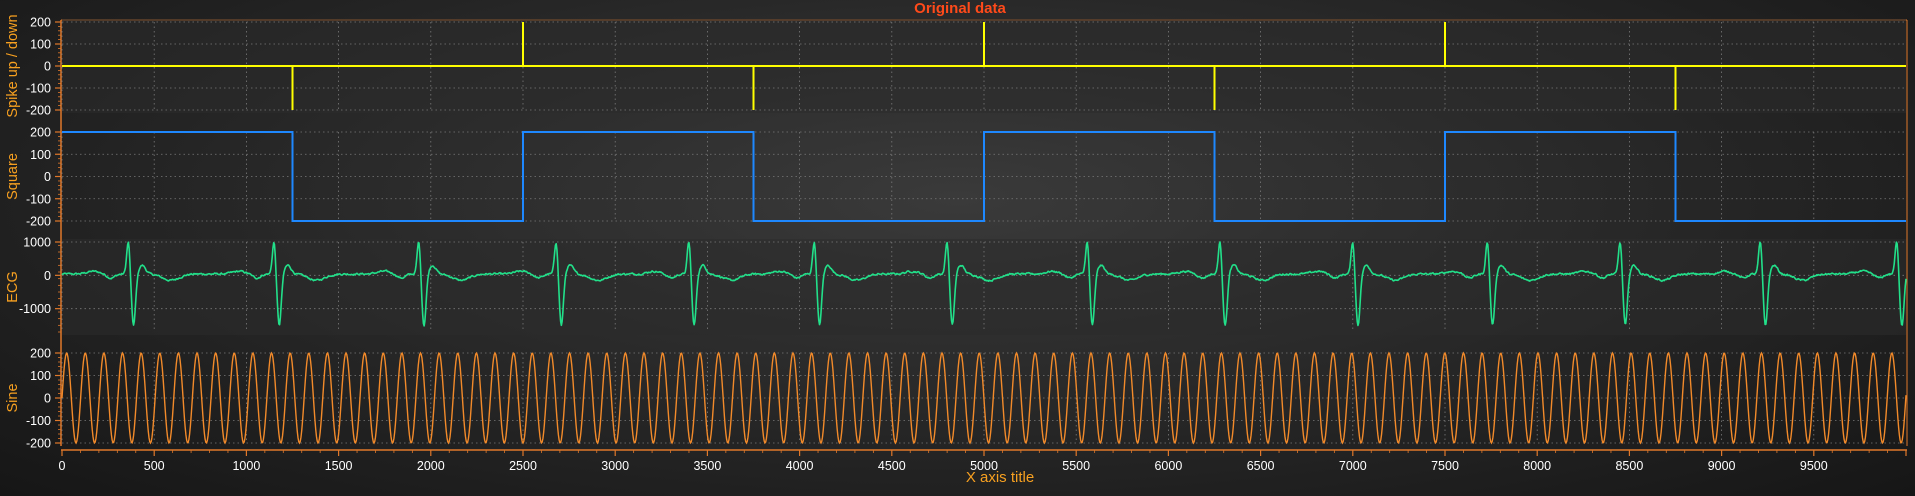 This screenshot has width=1915, height=496. Describe the element at coordinates (37, 243) in the screenshot. I see `y-tick-label: 1000` at that location.